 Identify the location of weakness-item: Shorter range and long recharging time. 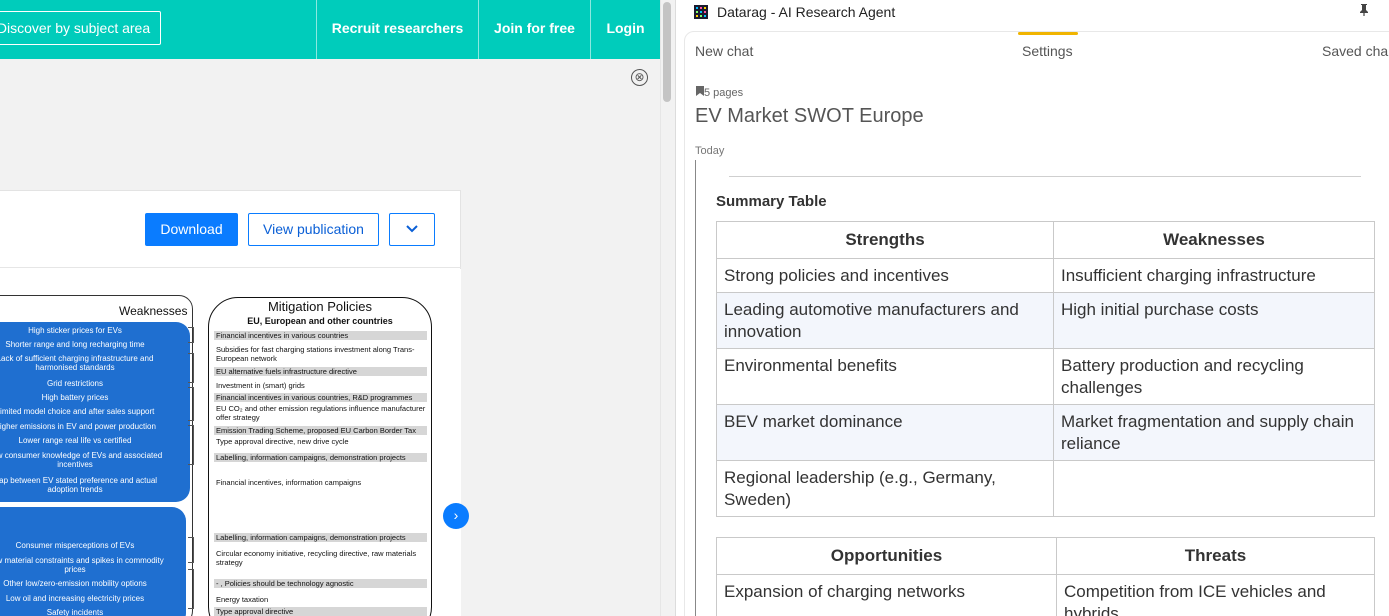
(75, 344).